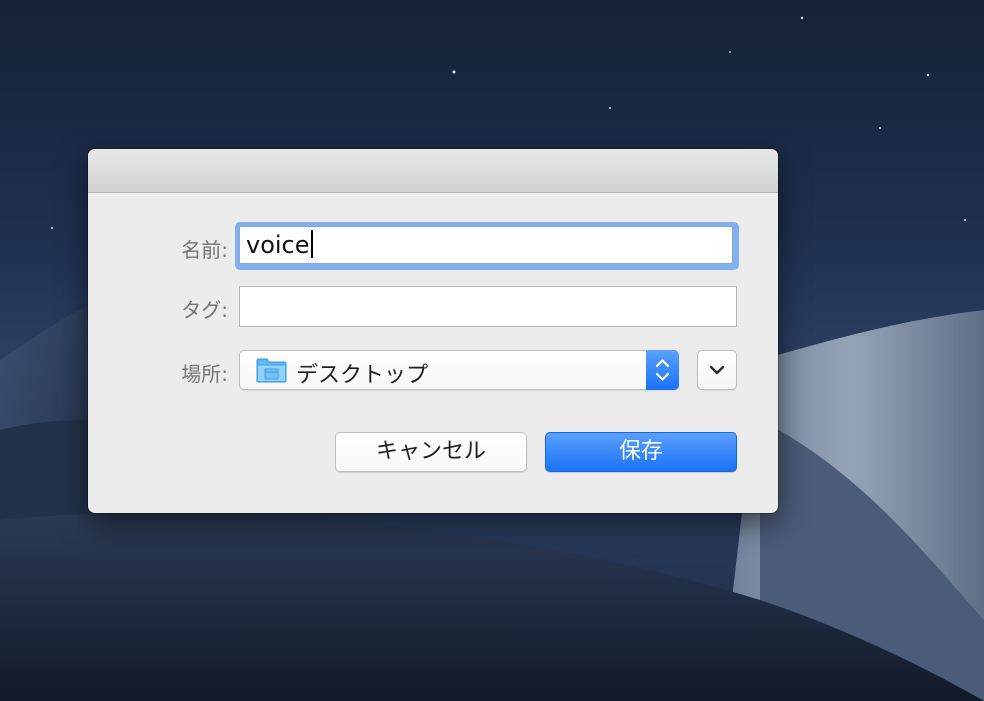  What do you see at coordinates (433, 171) in the screenshot?
I see `dialog-titlebar` at bounding box center [433, 171].